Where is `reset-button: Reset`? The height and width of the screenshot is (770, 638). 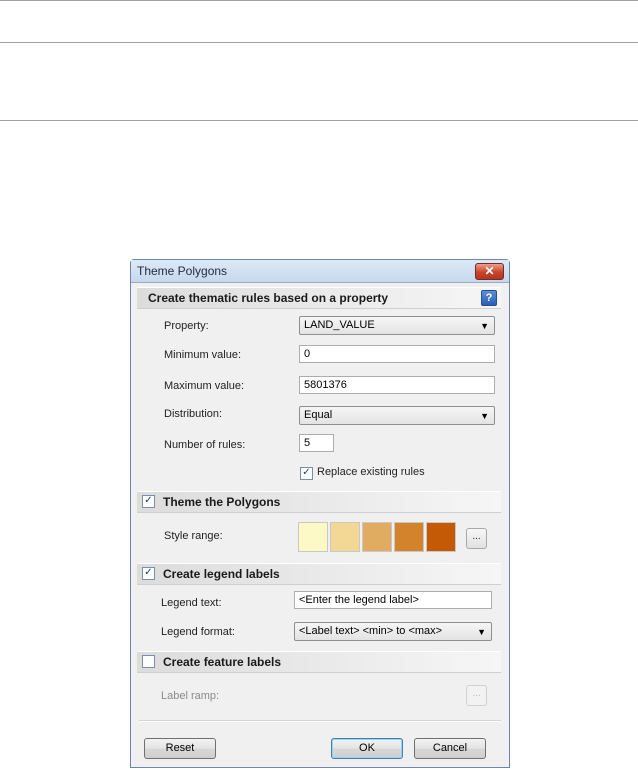 reset-button: Reset is located at coordinates (180, 748).